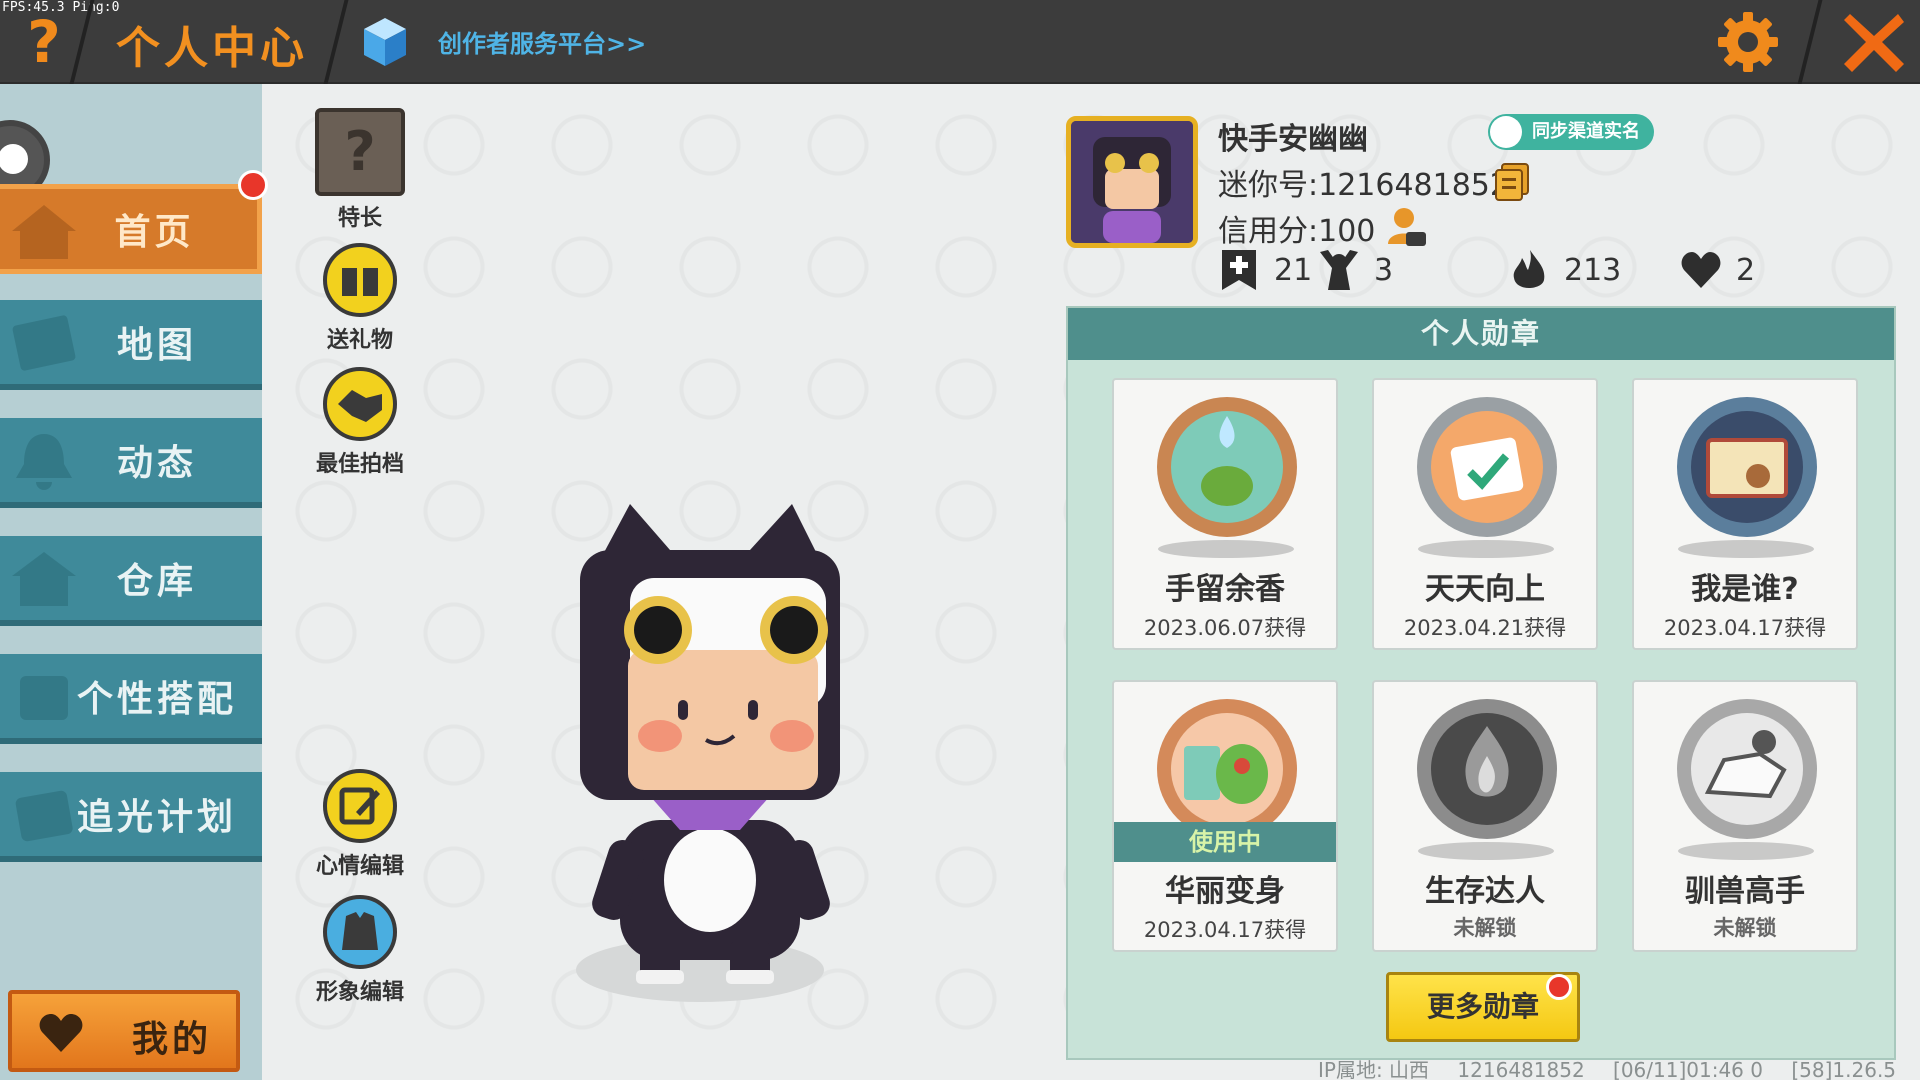 The image size is (1920, 1080). What do you see at coordinates (542, 41) in the screenshot?
I see `creator-platform-link: 创作者服务平台>>` at bounding box center [542, 41].